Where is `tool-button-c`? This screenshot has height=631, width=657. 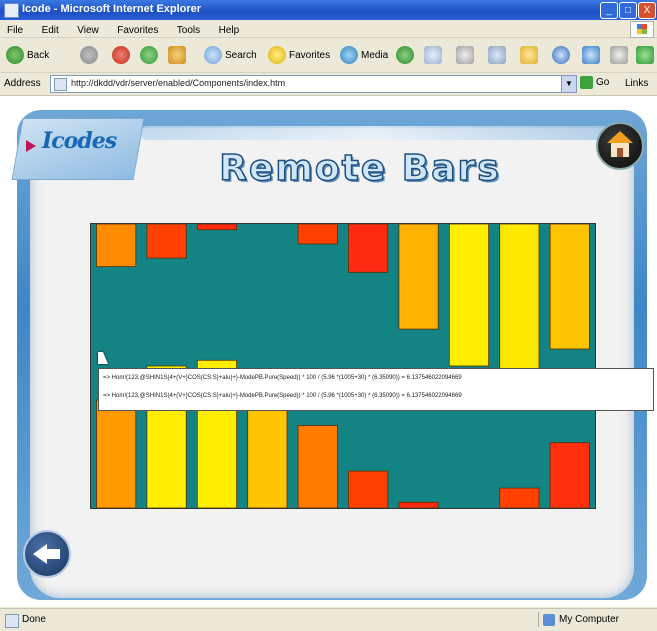 tool-button-c is located at coordinates (646, 55).